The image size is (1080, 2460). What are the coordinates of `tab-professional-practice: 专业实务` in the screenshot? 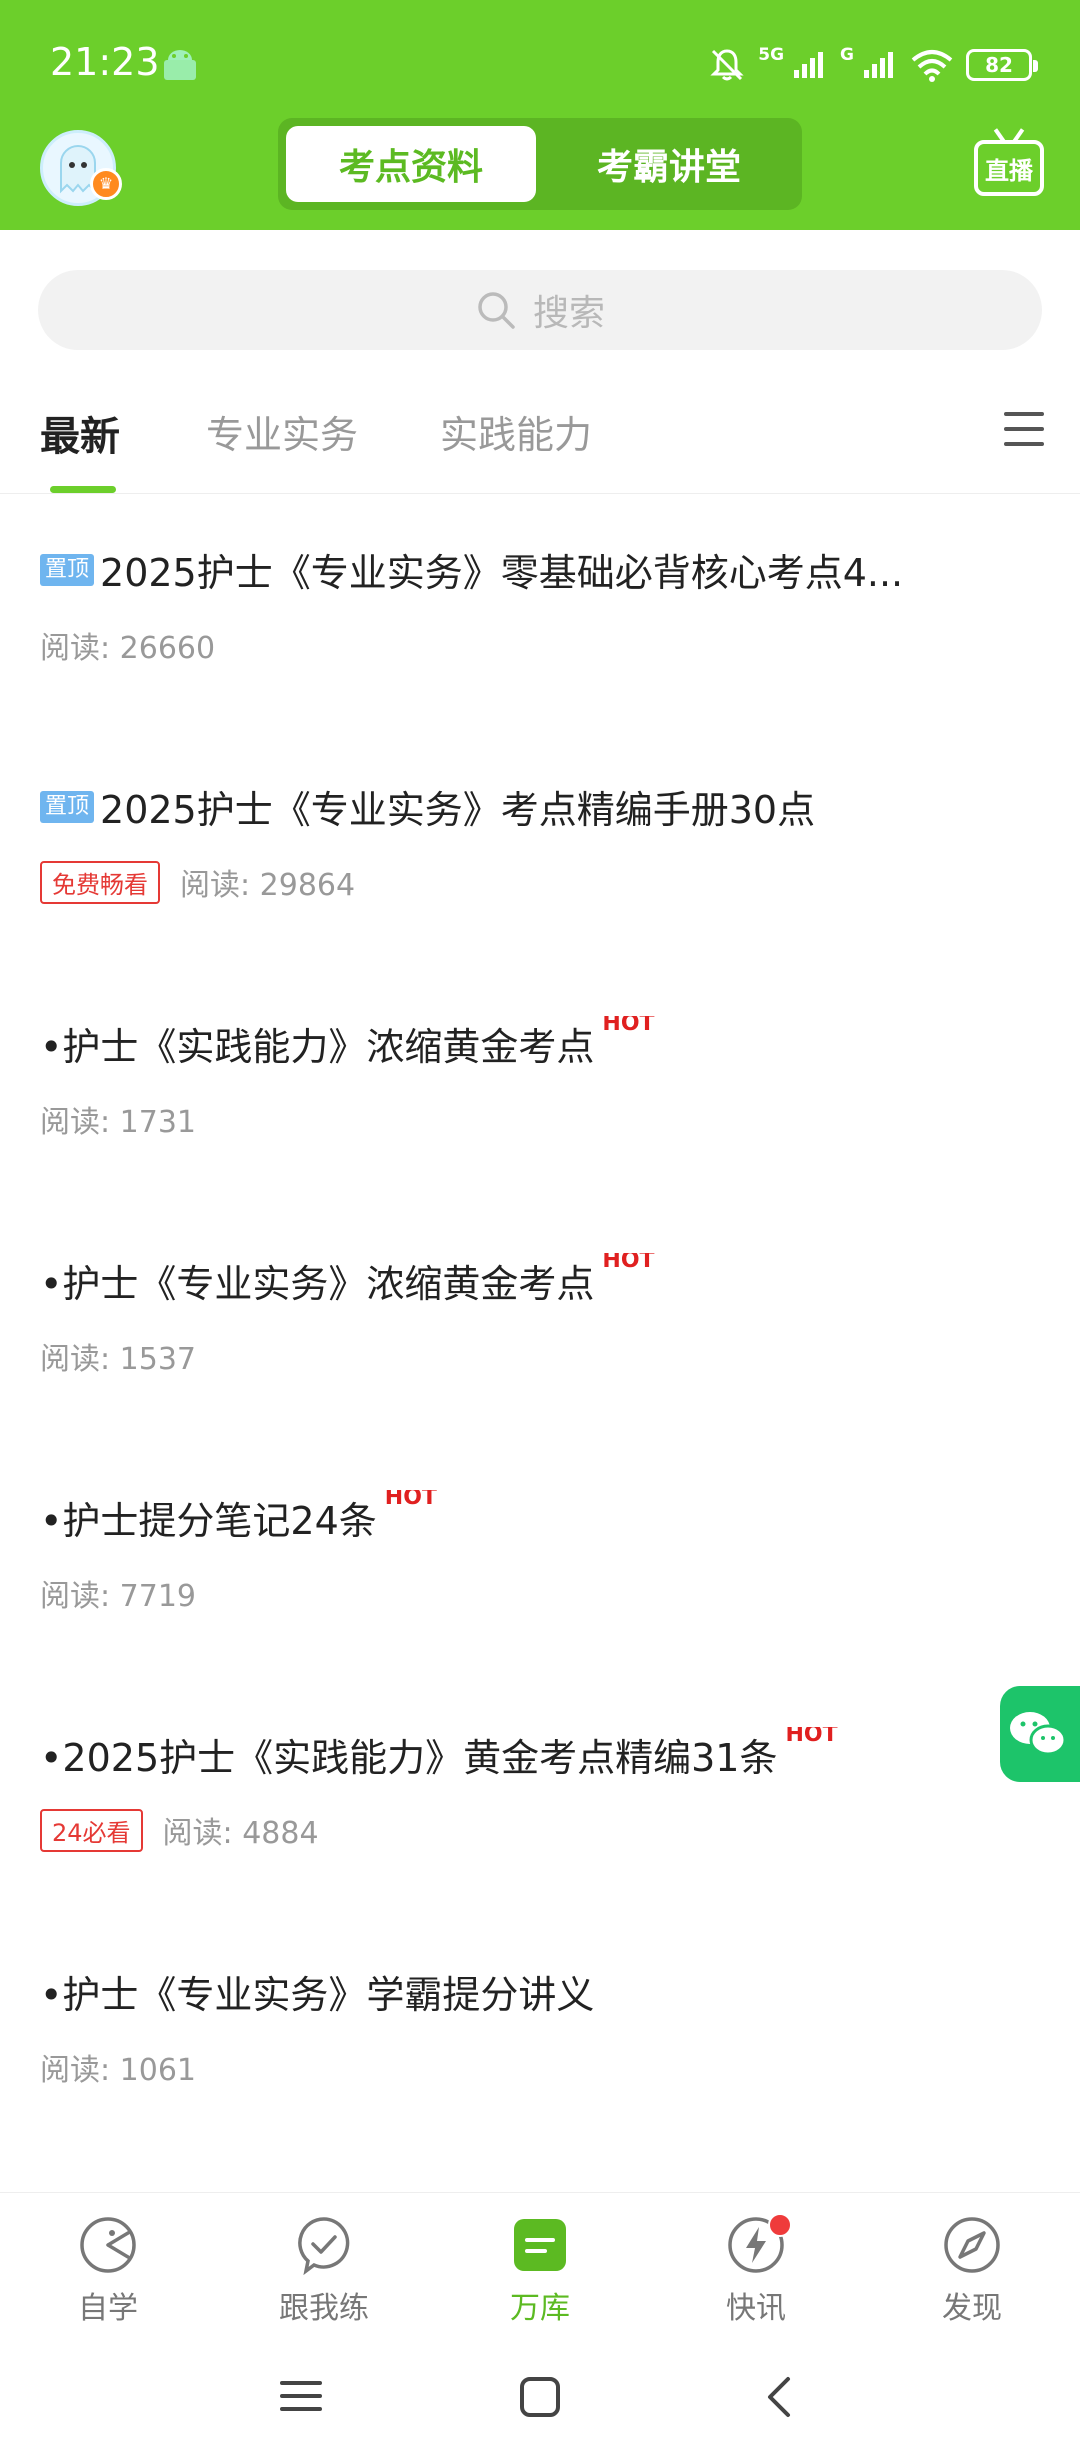 It's located at (282, 431).